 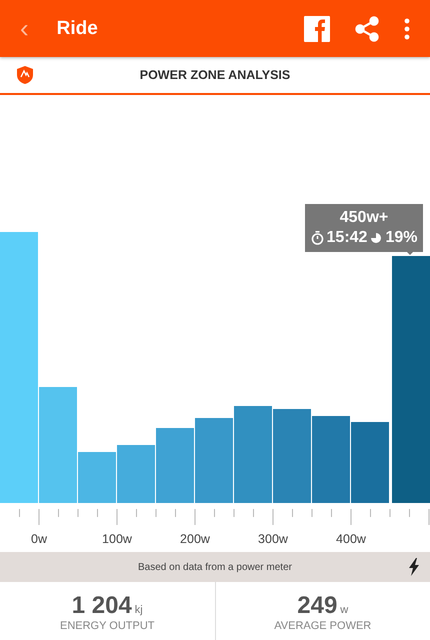 I want to click on pie-icon, so click(x=376, y=238).